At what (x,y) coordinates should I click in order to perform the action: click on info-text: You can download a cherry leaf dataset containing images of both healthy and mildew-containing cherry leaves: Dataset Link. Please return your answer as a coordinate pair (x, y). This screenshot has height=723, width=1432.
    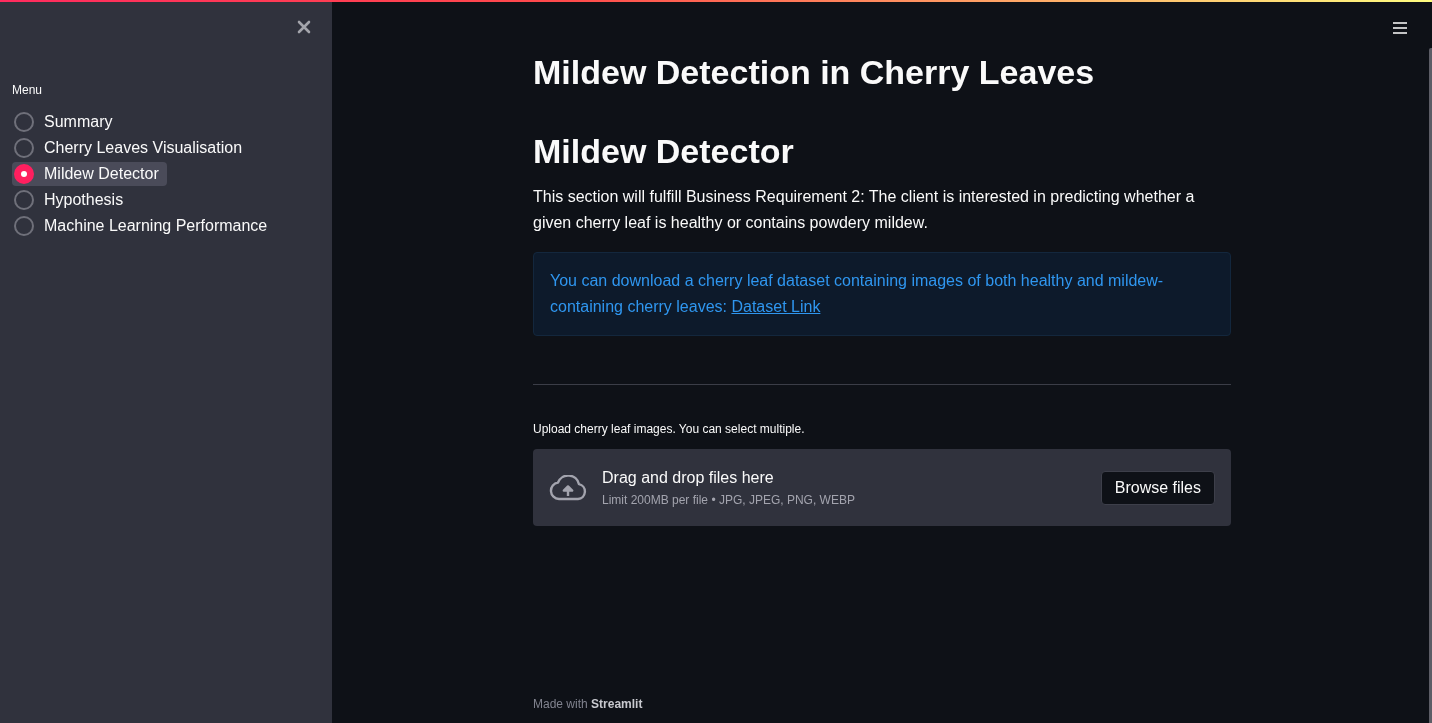
    Looking at the image, I should click on (857, 294).